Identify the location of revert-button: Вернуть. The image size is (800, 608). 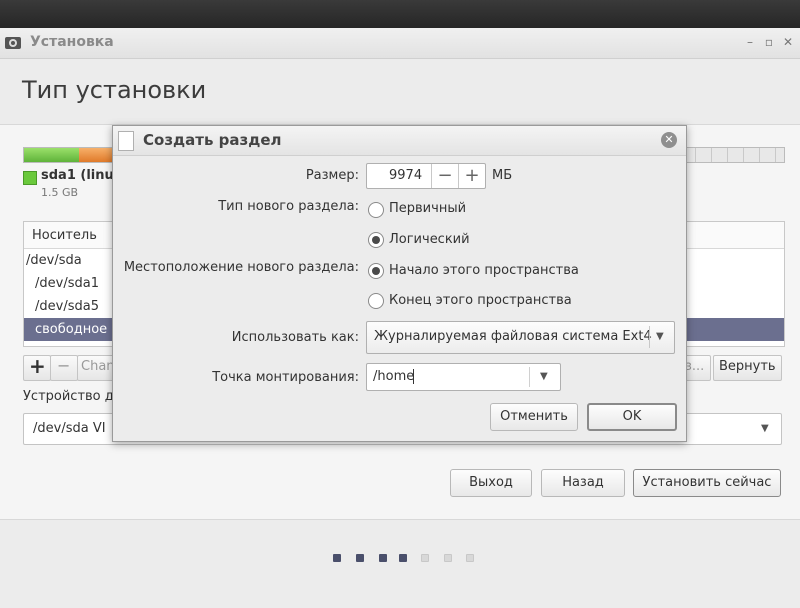
(747, 368).